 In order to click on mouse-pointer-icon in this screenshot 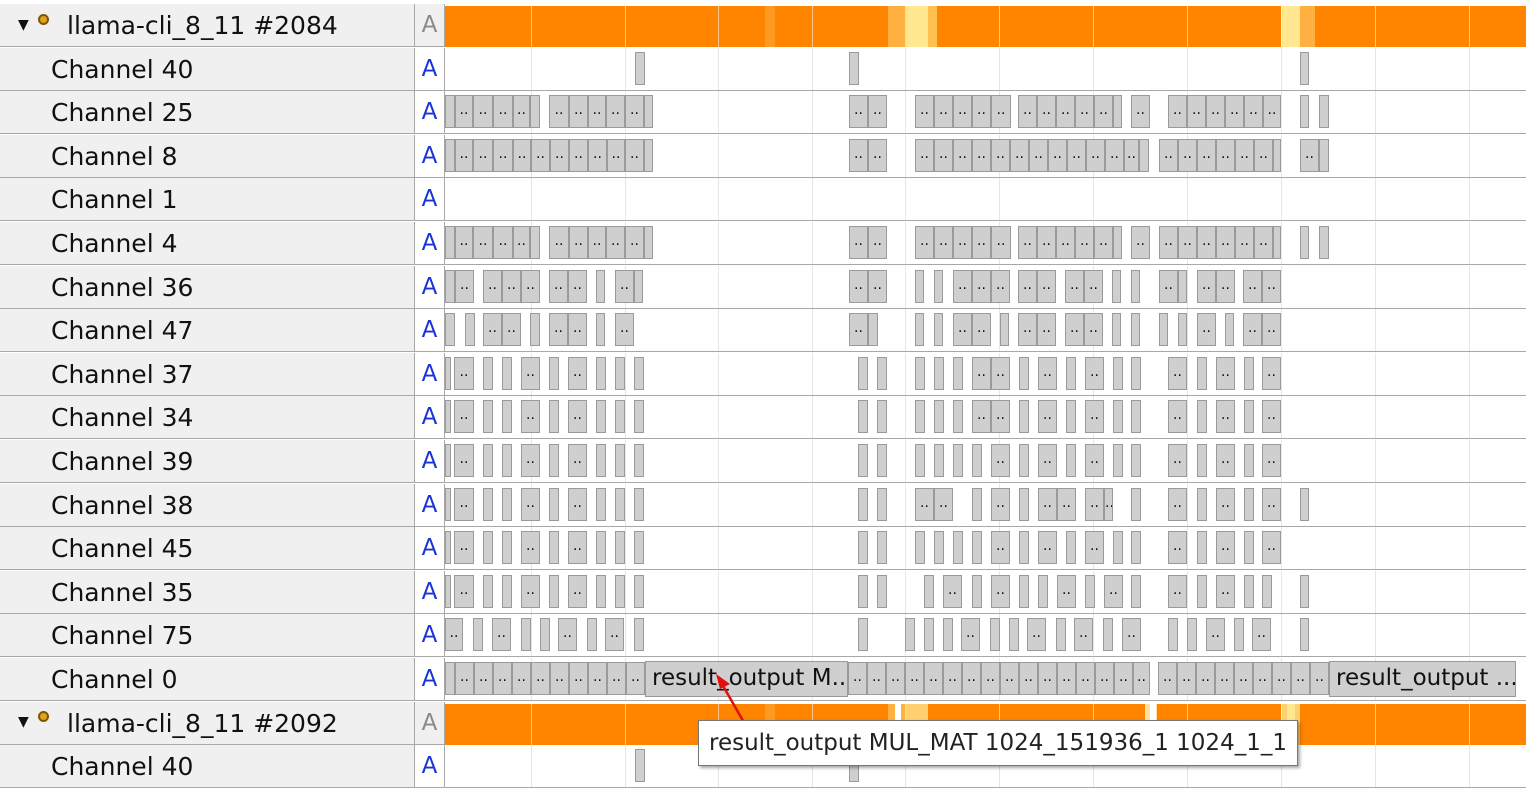, I will do `click(732, 700)`.